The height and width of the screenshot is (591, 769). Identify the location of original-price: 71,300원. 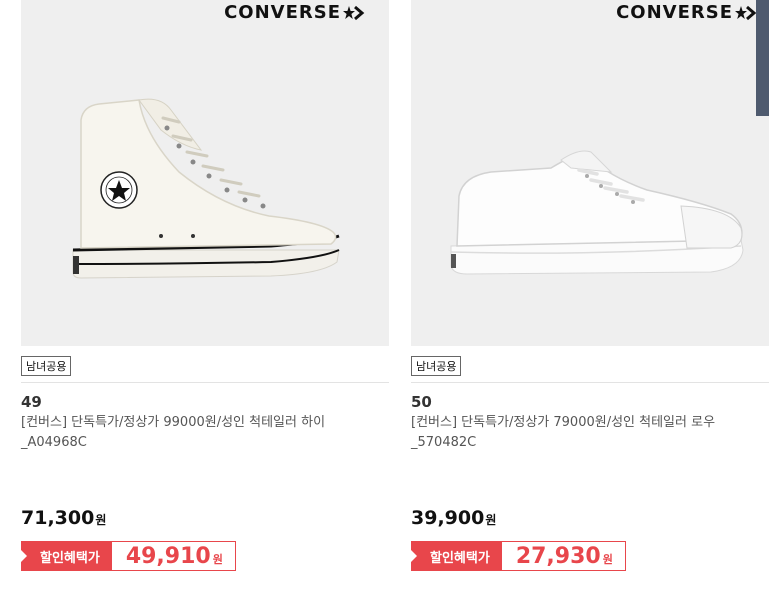
(63, 518).